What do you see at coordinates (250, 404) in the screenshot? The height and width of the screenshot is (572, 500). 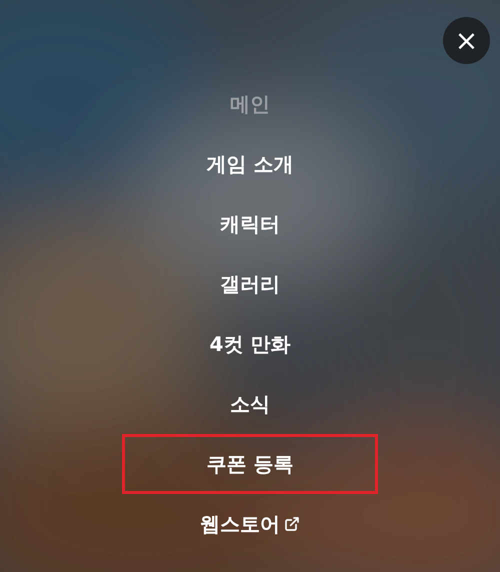 I see `menu-item: 소식` at bounding box center [250, 404].